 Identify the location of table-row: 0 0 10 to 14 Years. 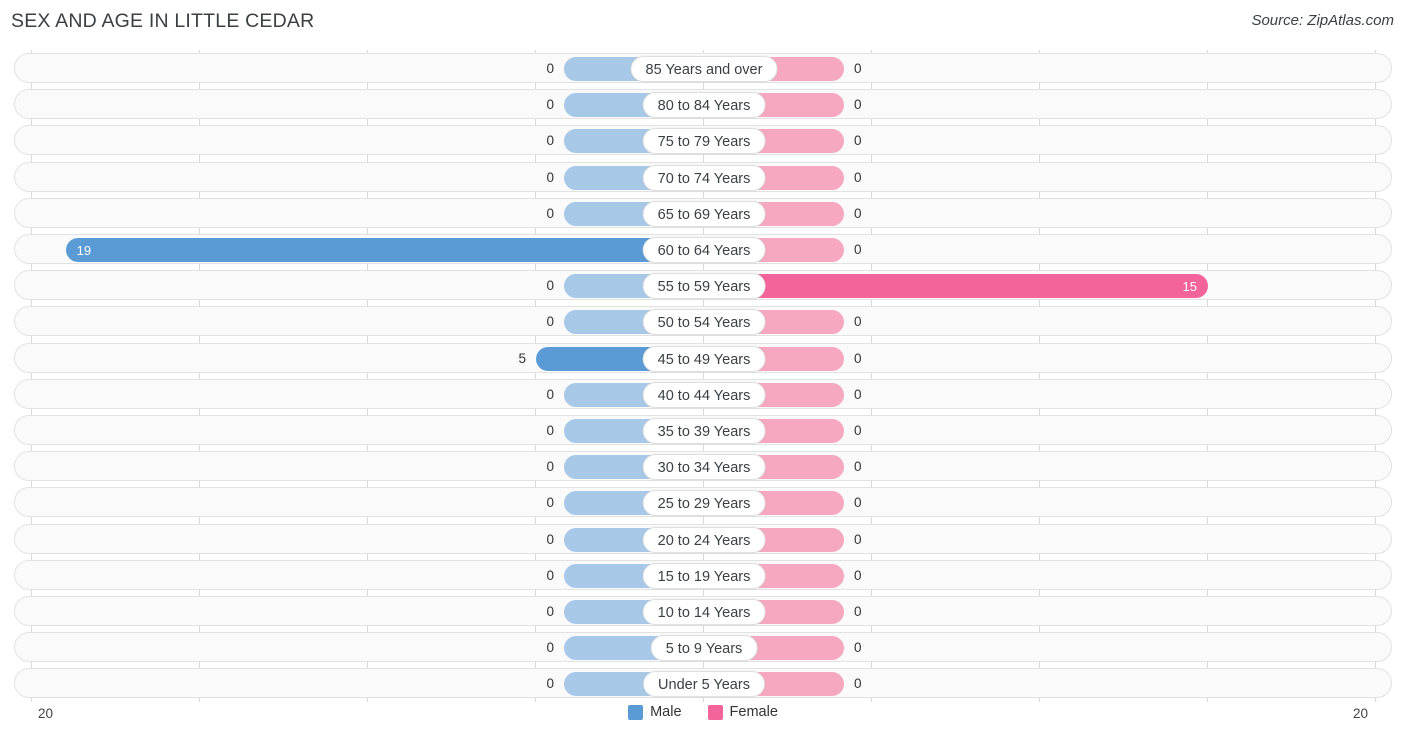
(703, 611).